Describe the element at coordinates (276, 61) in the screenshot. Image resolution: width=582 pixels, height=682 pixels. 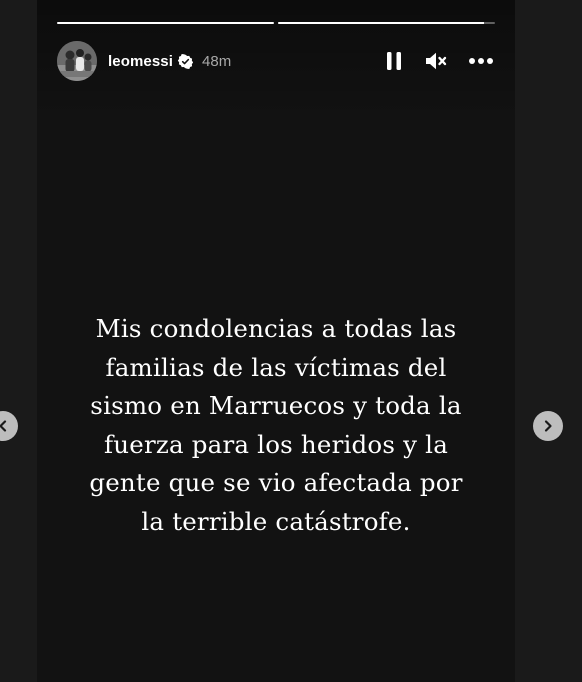
I see `story-header: leomessi 48m` at that location.